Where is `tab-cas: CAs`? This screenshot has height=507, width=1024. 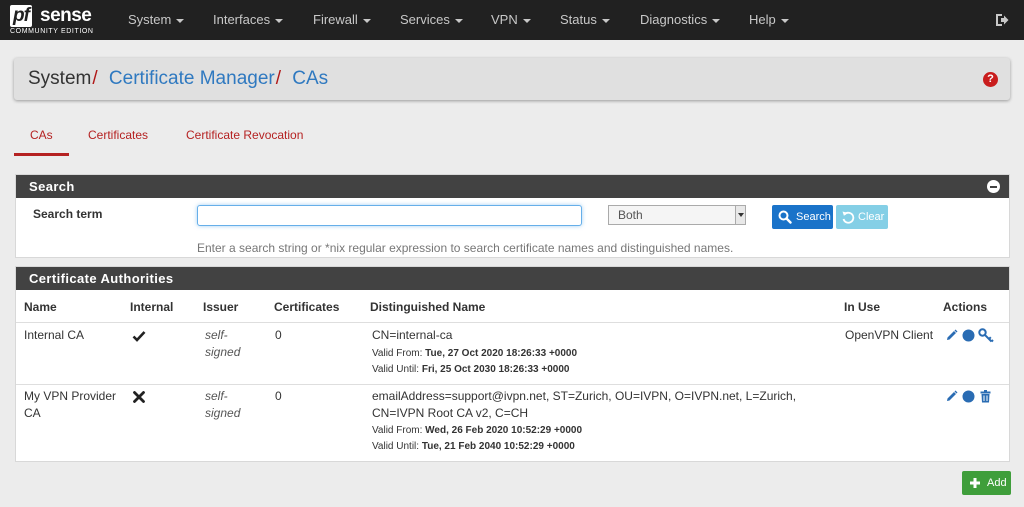
tab-cas: CAs is located at coordinates (41, 135).